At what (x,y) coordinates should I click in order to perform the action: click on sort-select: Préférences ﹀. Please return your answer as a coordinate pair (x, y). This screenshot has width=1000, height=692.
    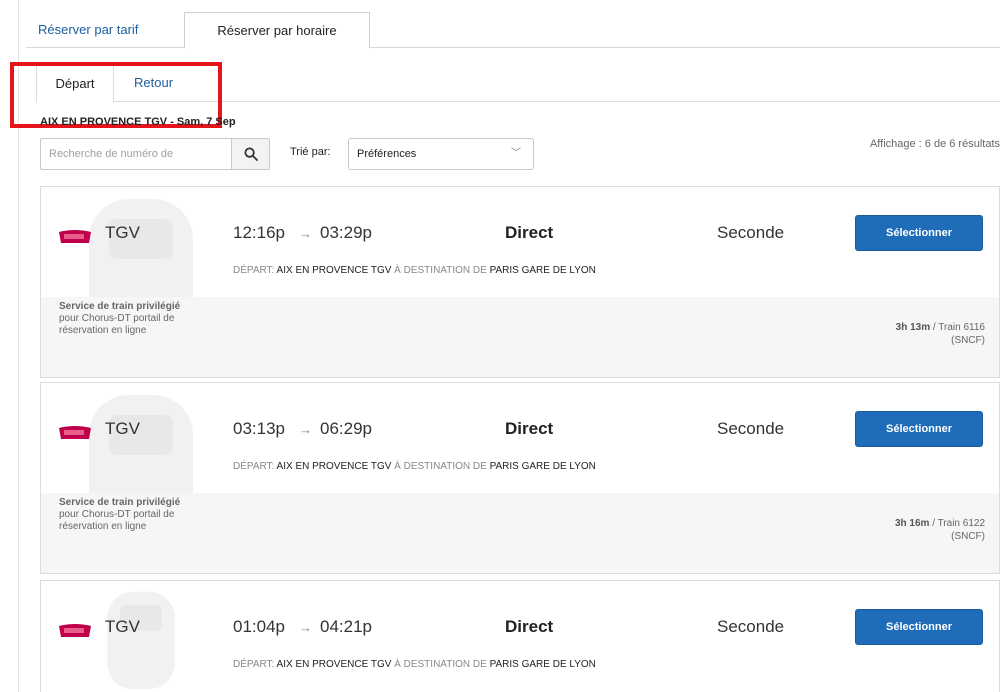
    Looking at the image, I should click on (441, 154).